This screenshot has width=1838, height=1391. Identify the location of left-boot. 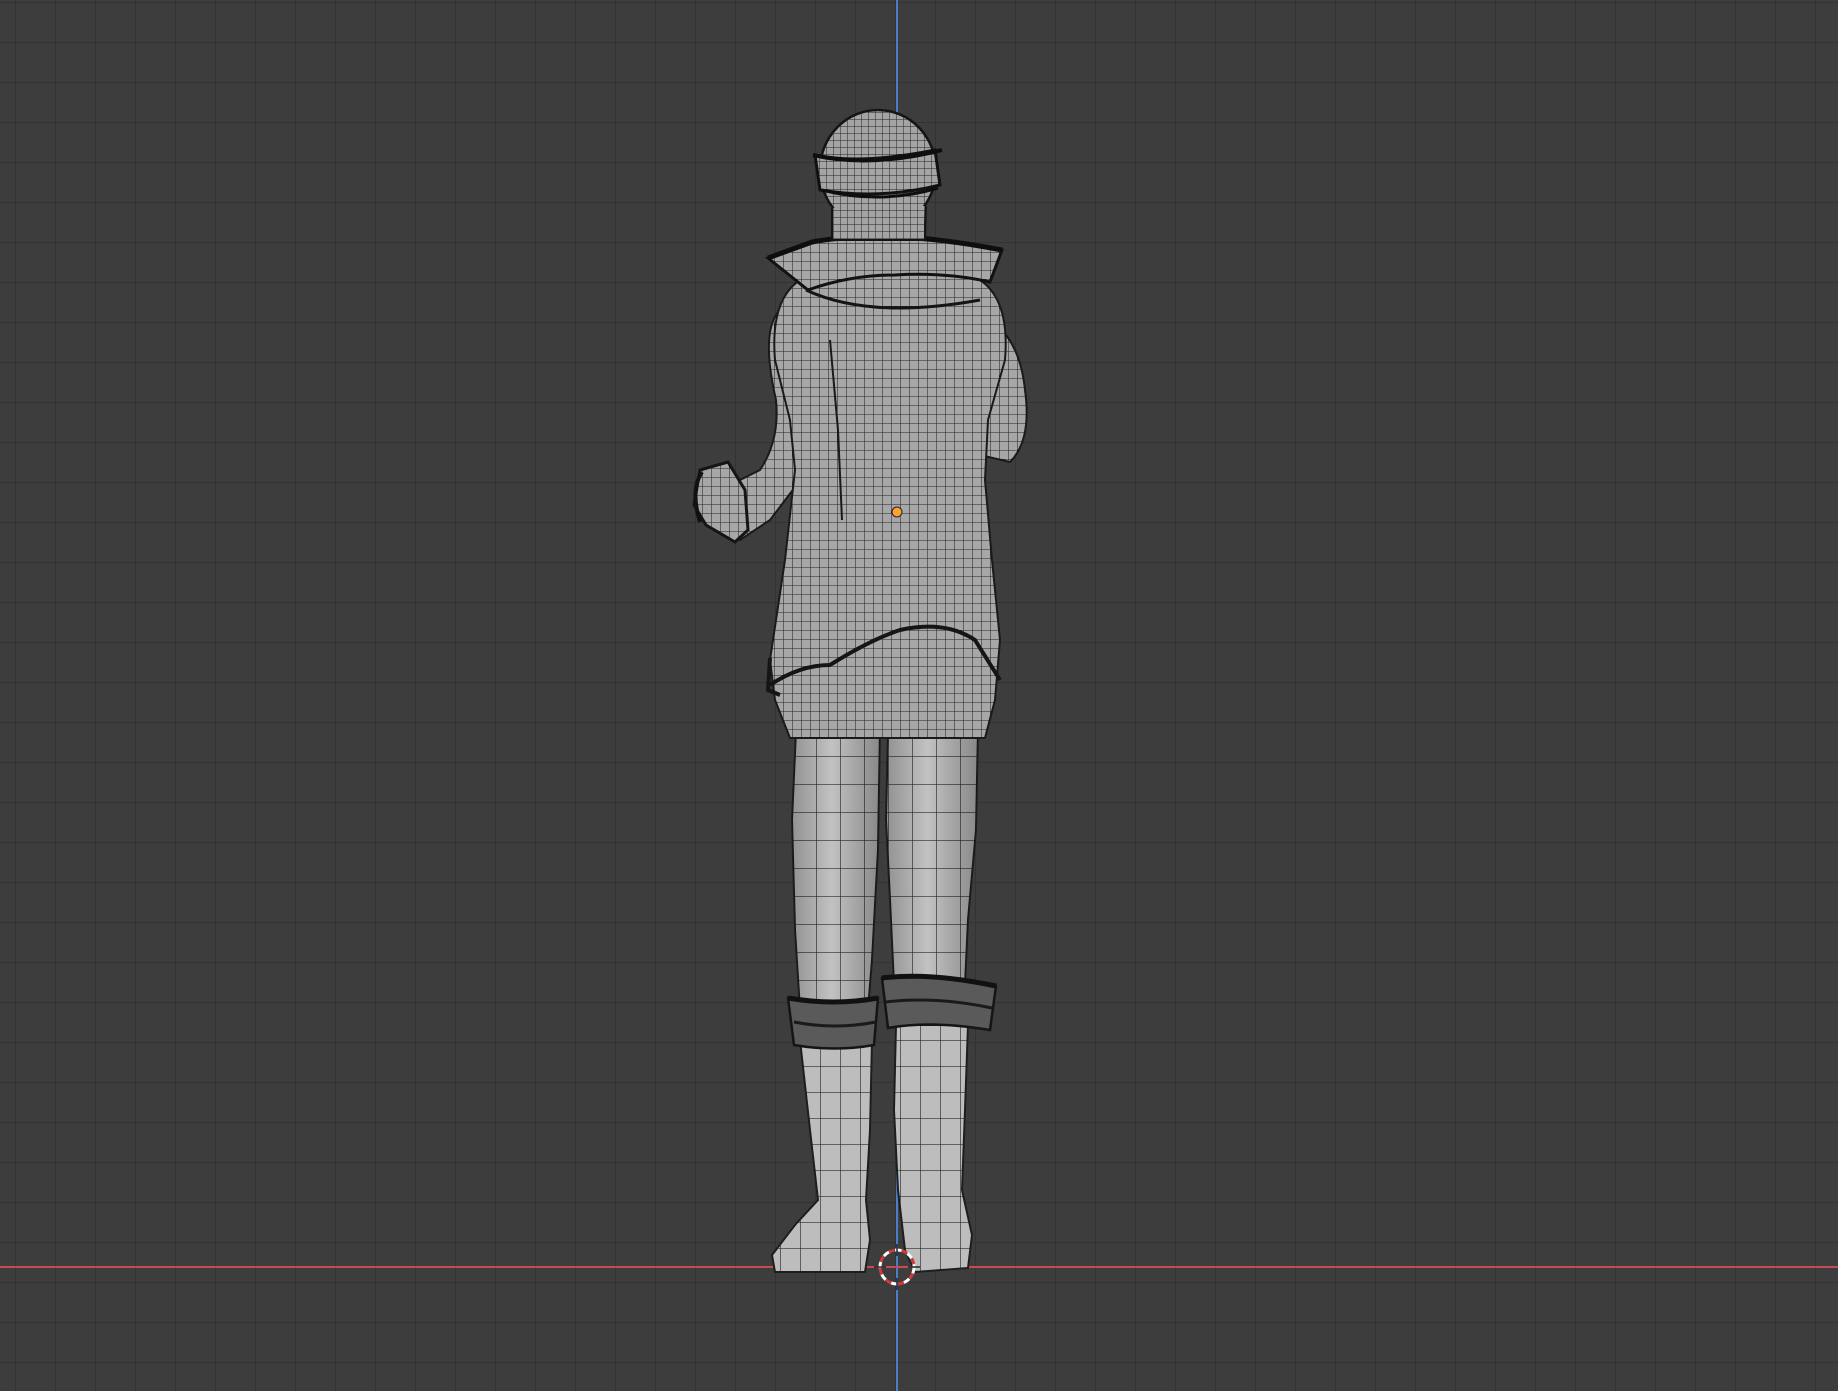
(825, 1134).